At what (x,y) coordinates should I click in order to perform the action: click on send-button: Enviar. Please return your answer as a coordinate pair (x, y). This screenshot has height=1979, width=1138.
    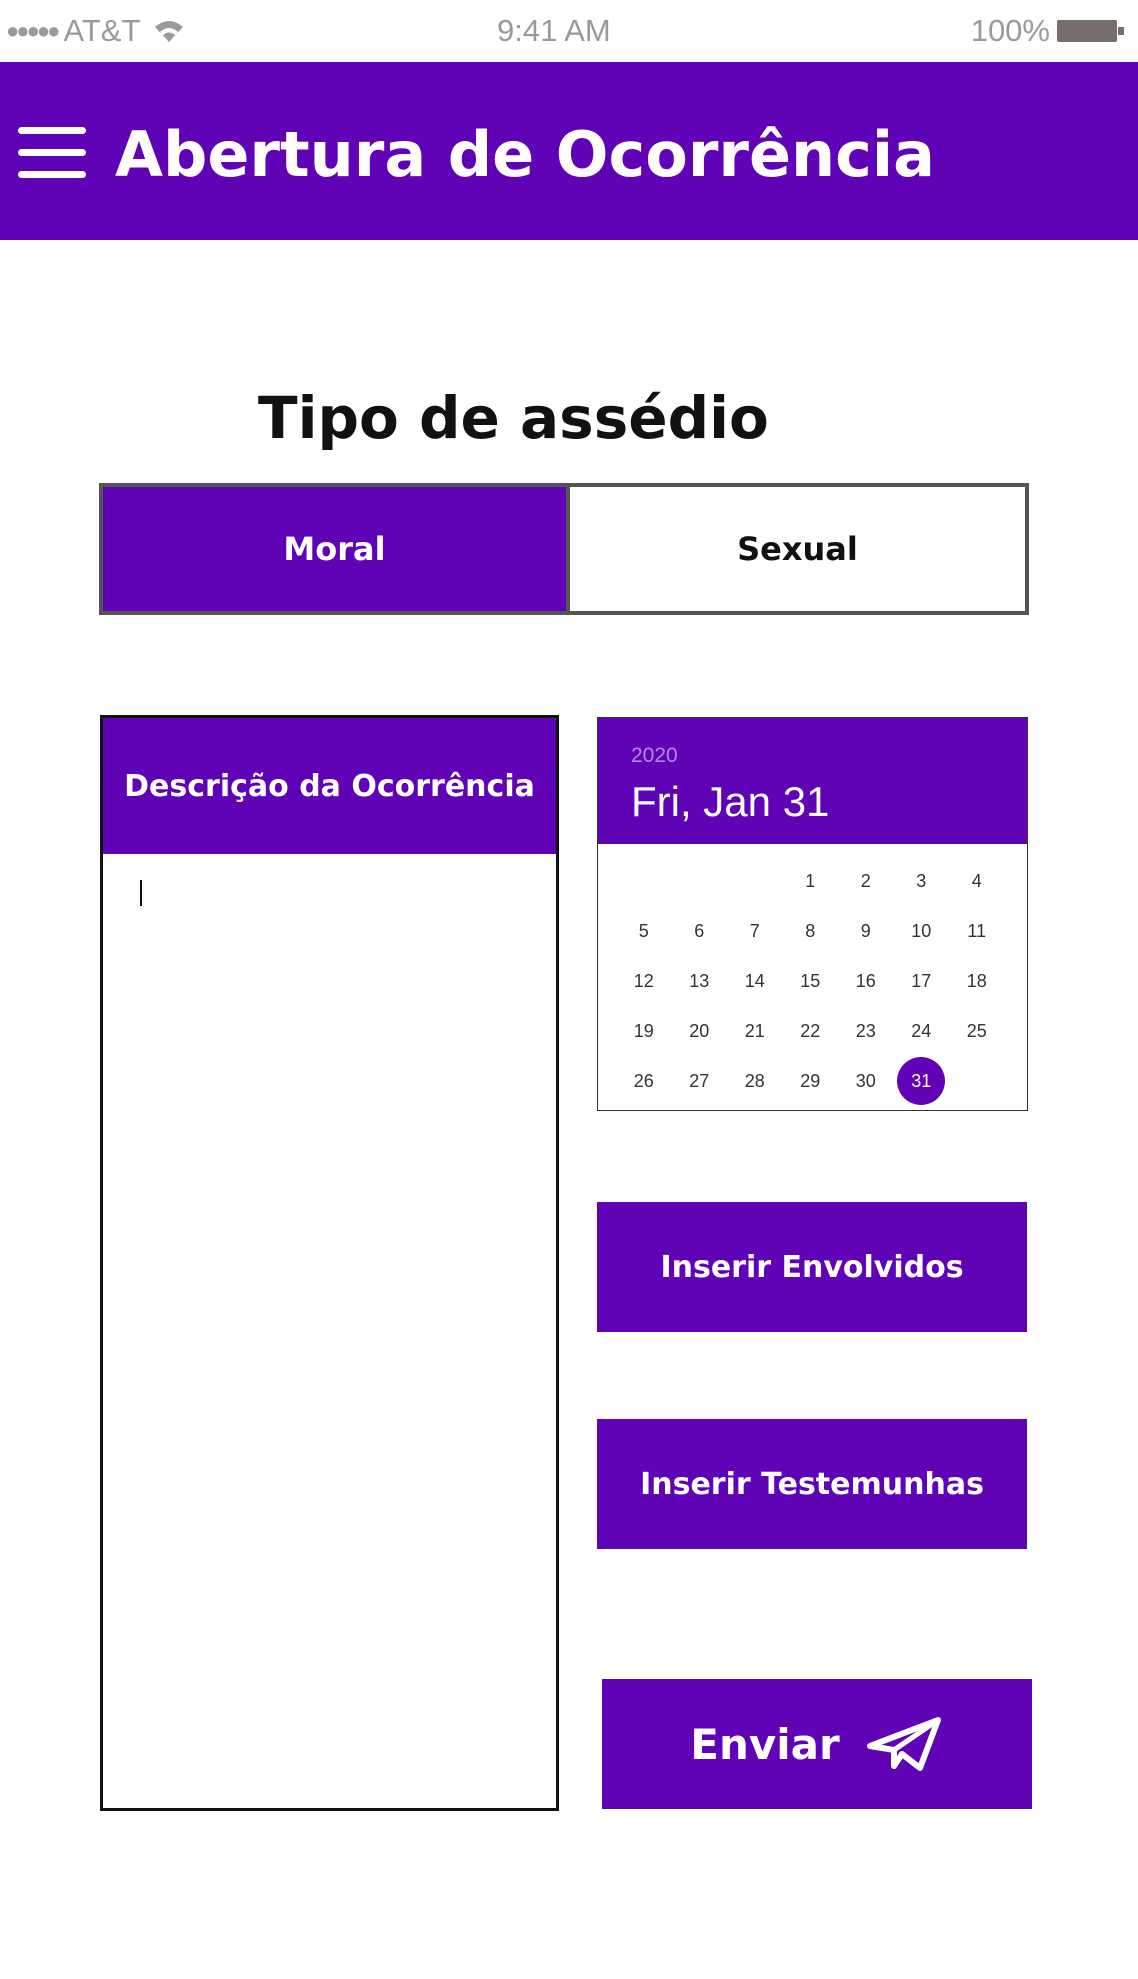
    Looking at the image, I should click on (817, 1744).